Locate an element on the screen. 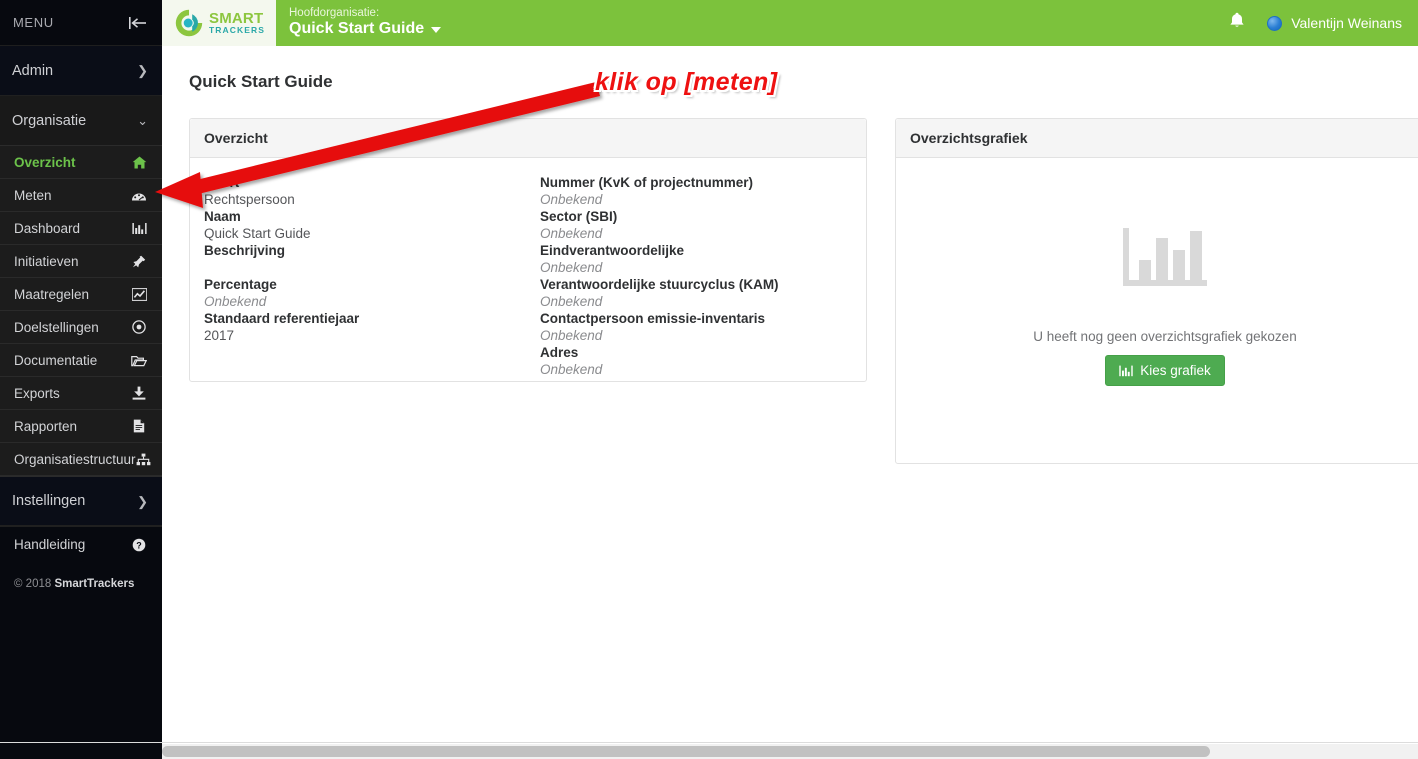  sidebar-item-label: Handleiding is located at coordinates (50, 544).